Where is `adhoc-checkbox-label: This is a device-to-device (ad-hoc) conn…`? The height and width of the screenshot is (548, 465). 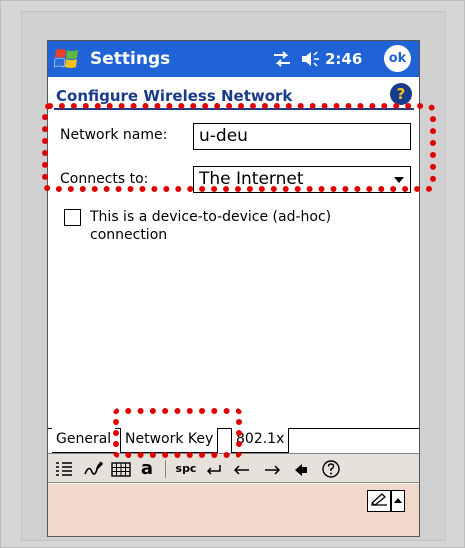 adhoc-checkbox-label: This is a device-to-device (ad-hoc) conn… is located at coordinates (240, 226).